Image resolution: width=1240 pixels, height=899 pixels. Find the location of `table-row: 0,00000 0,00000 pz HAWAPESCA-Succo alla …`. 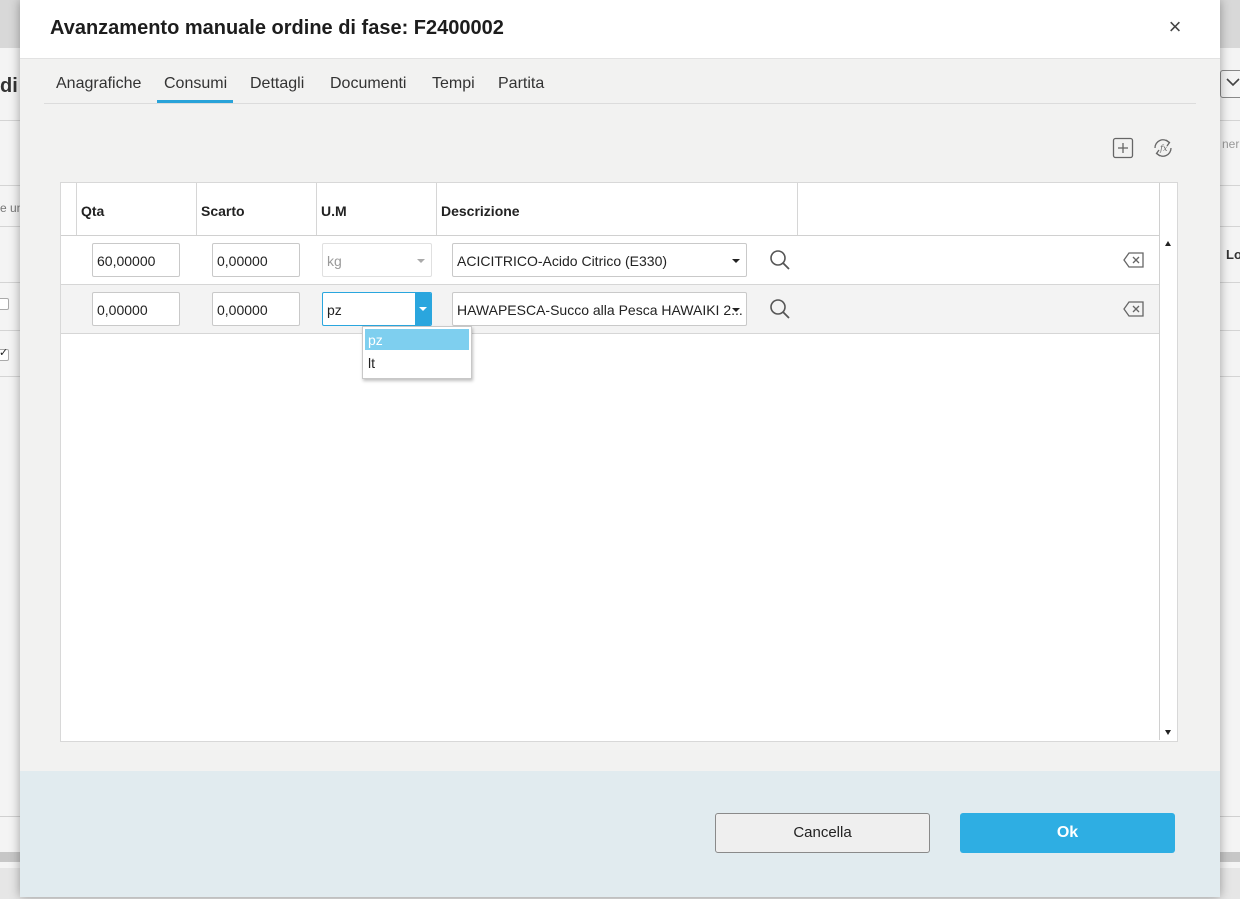

table-row: 0,00000 0,00000 pz HAWAPESCA-Succo alla … is located at coordinates (610, 309).